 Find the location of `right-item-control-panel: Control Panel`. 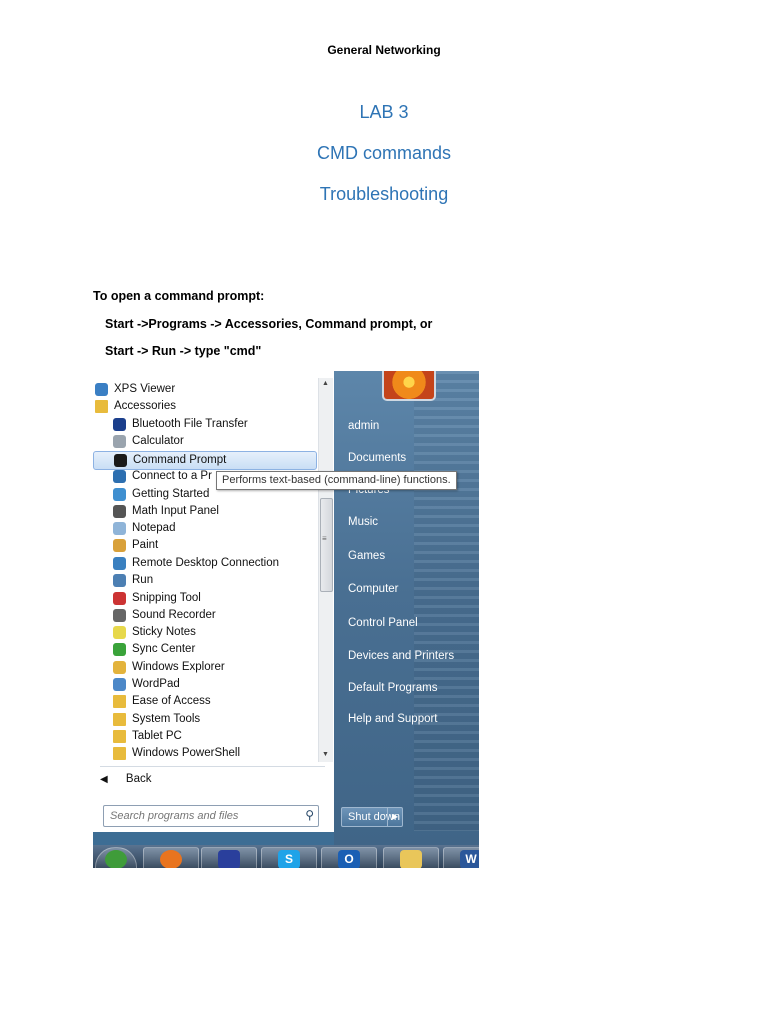

right-item-control-panel: Control Panel is located at coordinates (383, 623).